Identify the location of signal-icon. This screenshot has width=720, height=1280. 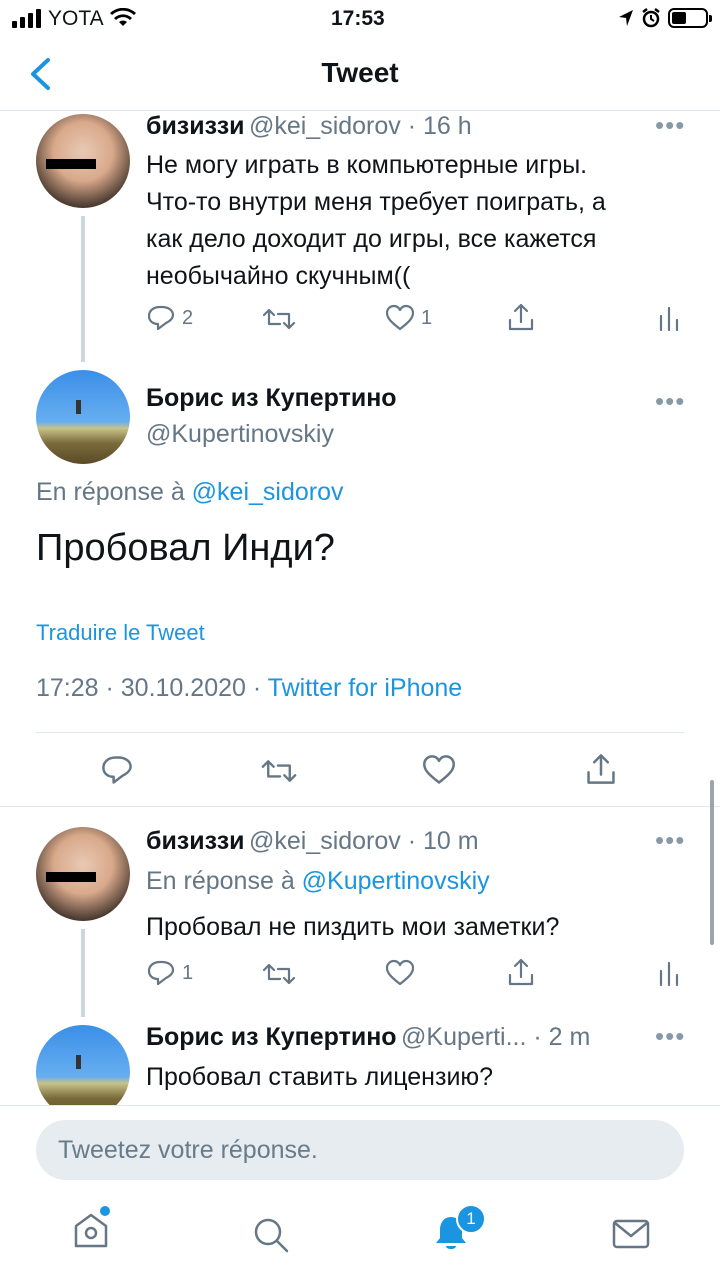
(26, 18).